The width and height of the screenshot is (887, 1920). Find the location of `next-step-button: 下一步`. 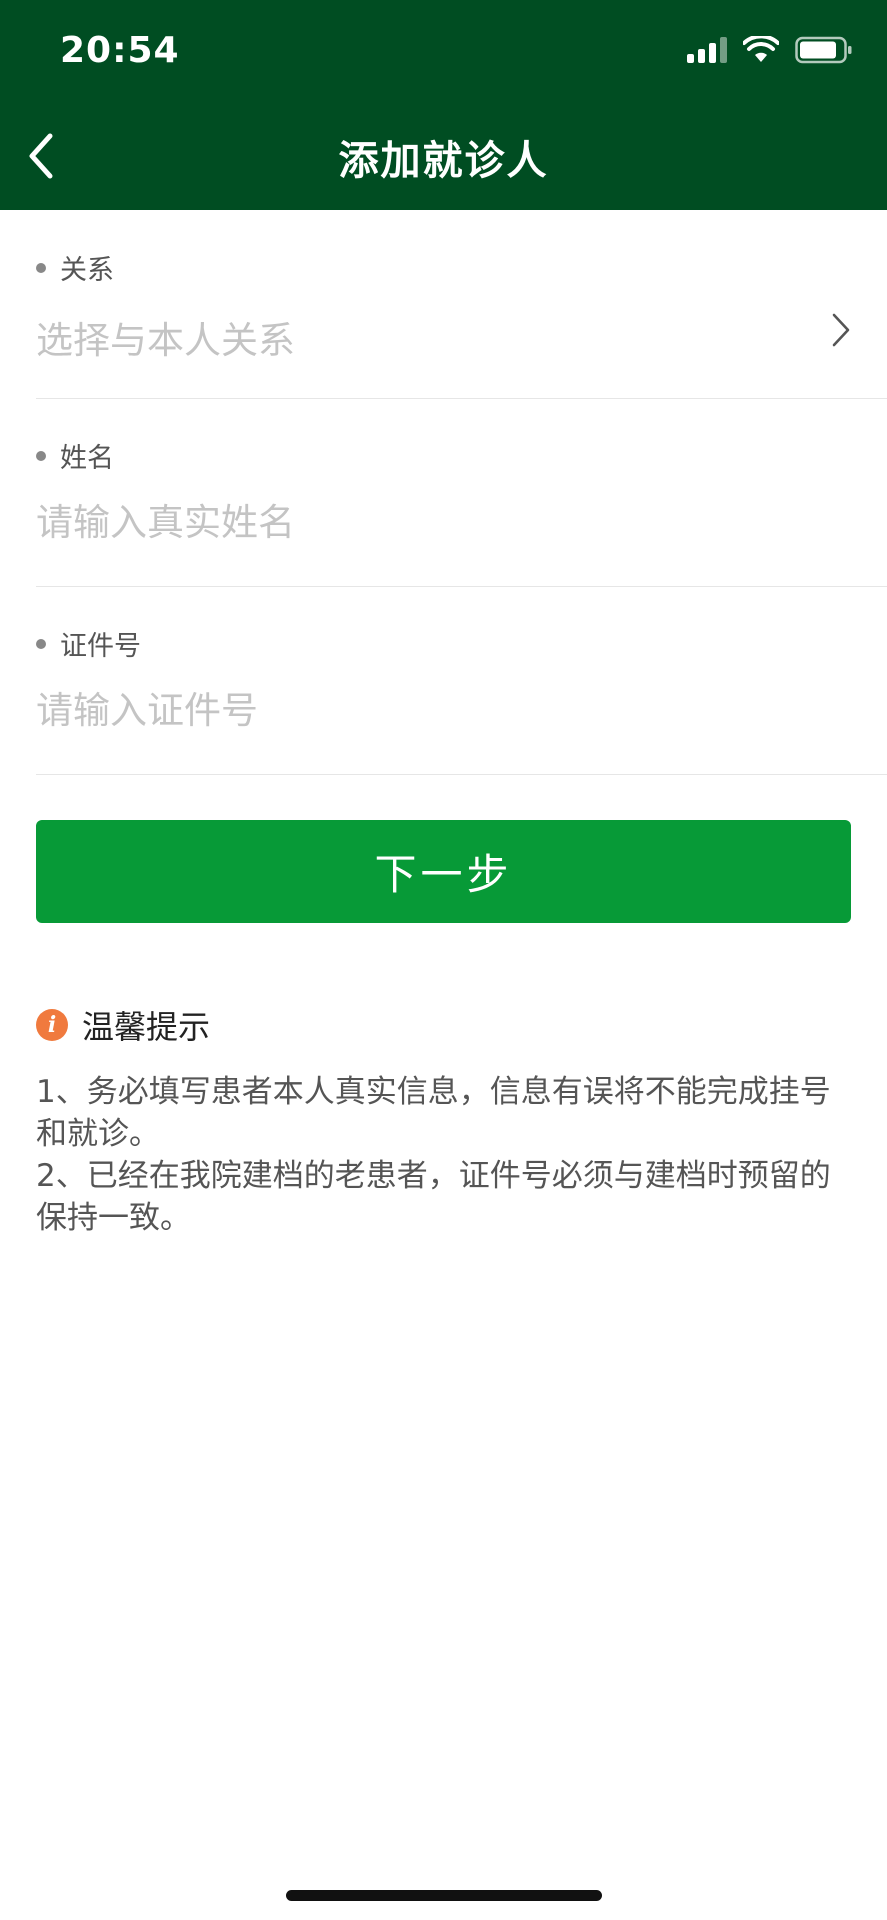

next-step-button: 下一步 is located at coordinates (443, 871).